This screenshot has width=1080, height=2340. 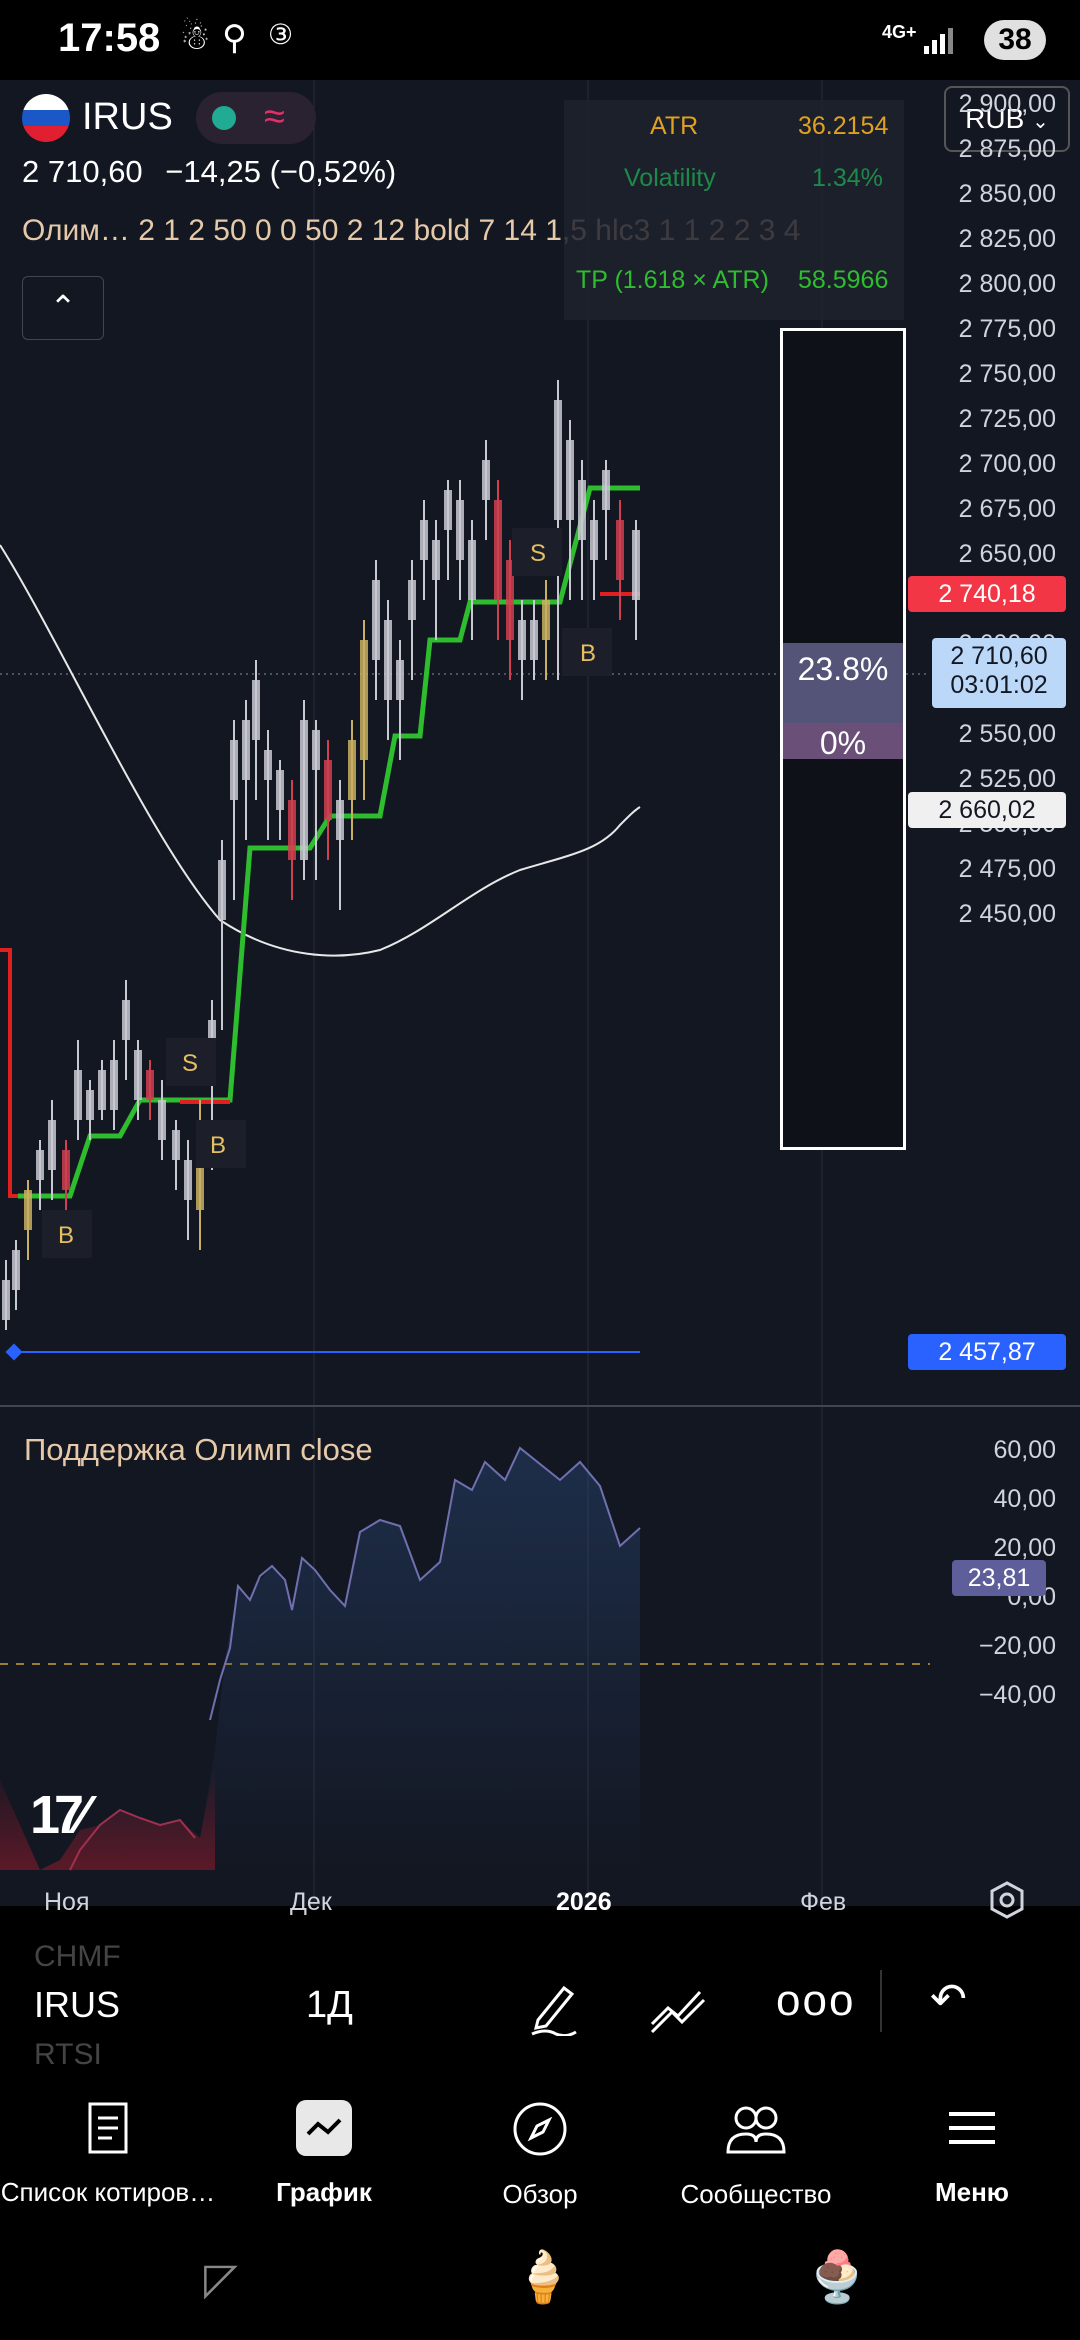 What do you see at coordinates (1007, 149) in the screenshot?
I see `price-tick: 2 875,00` at bounding box center [1007, 149].